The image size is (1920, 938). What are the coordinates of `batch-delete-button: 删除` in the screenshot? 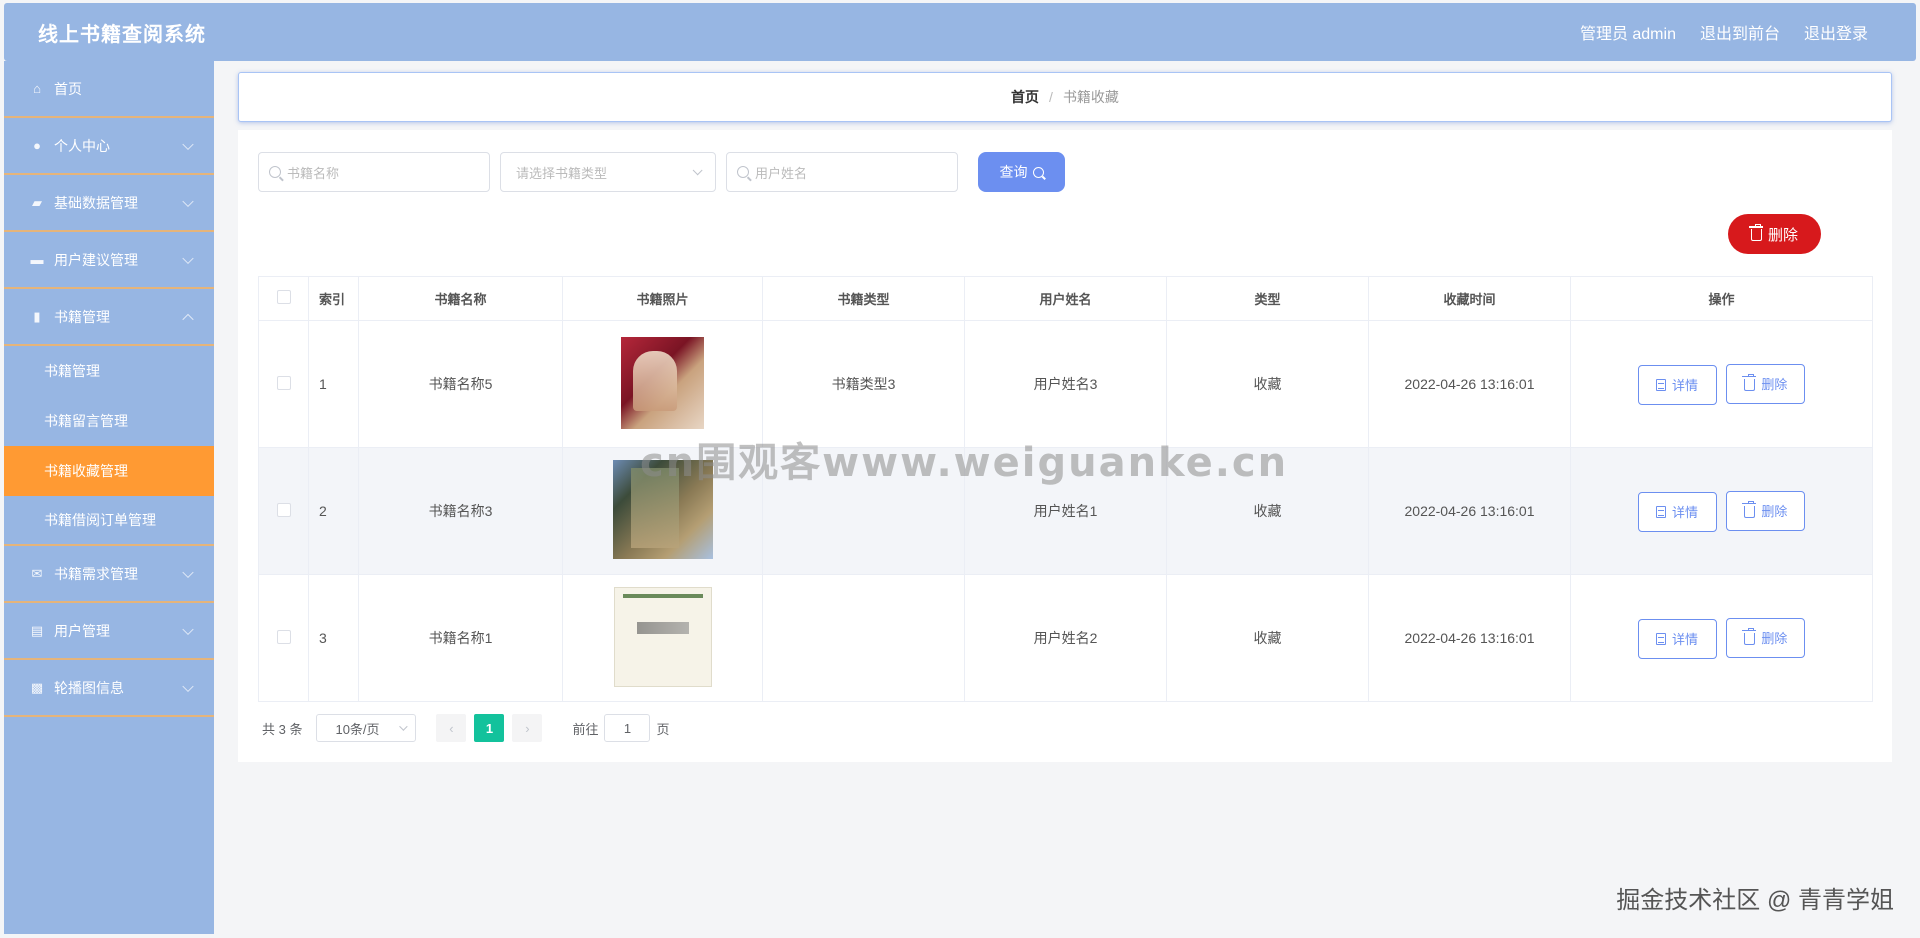 It's located at (1774, 234).